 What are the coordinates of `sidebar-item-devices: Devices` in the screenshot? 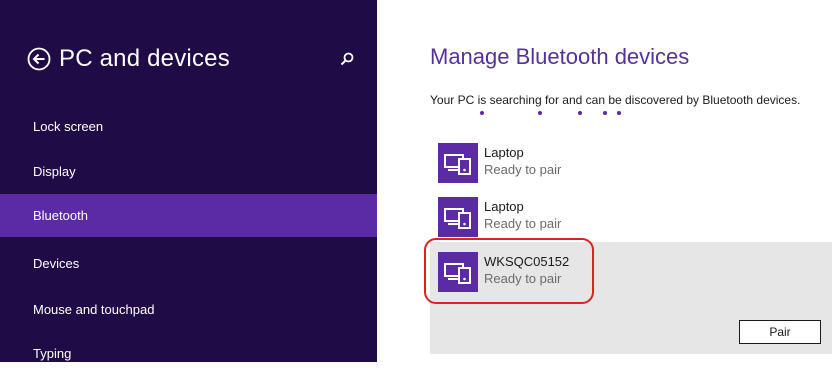 It's located at (188, 263).